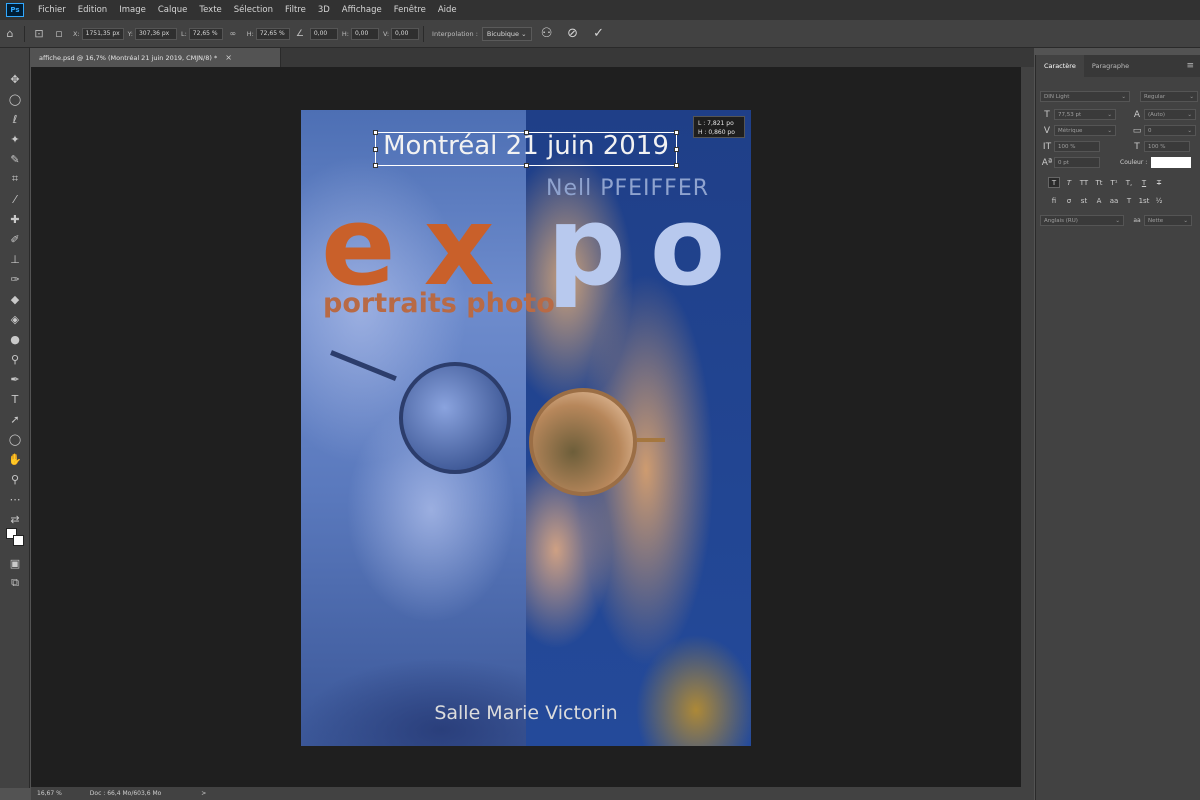 This screenshot has height=800, width=1200. What do you see at coordinates (59, 33) in the screenshot?
I see `reference-point-icon: ▫` at bounding box center [59, 33].